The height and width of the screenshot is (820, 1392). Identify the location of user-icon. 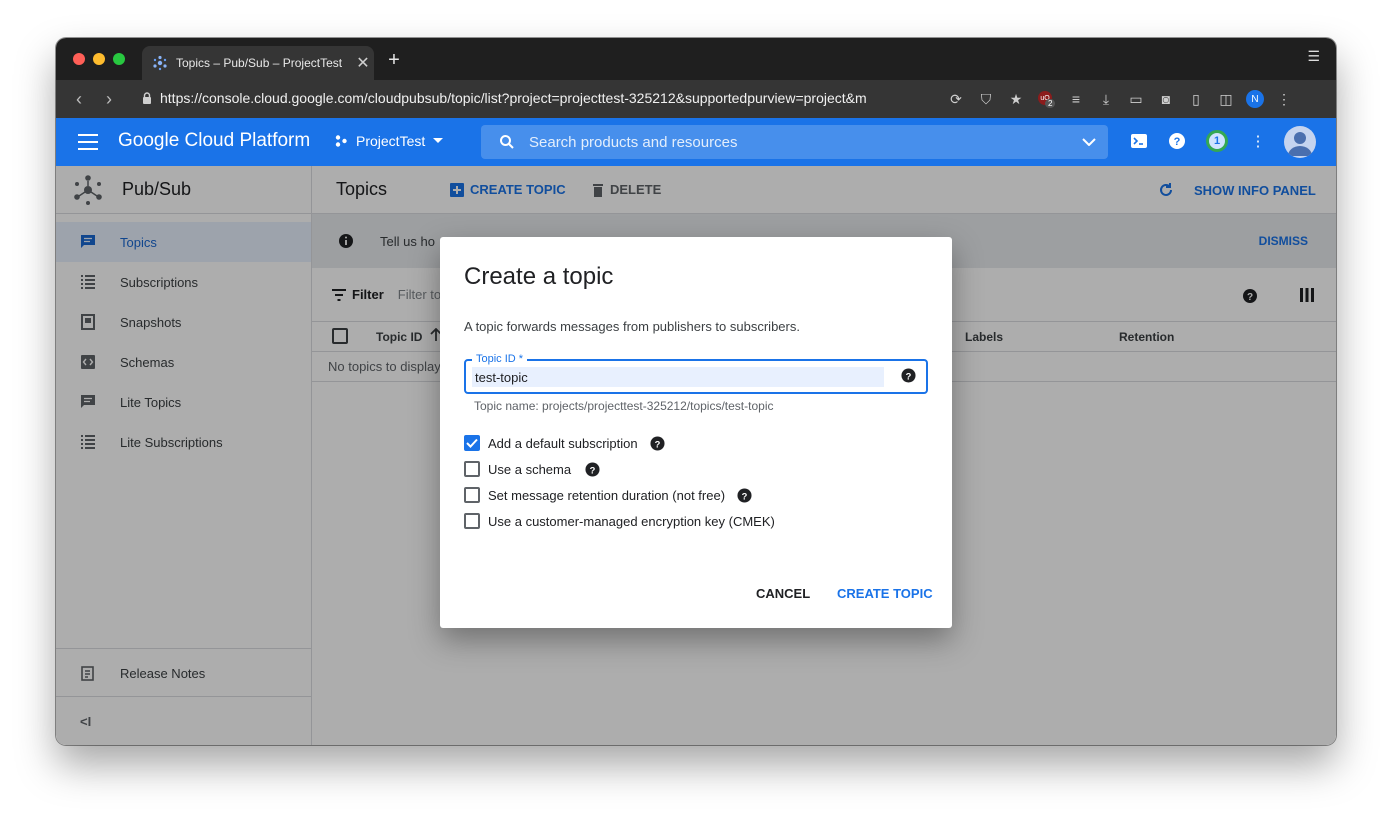
(1300, 144).